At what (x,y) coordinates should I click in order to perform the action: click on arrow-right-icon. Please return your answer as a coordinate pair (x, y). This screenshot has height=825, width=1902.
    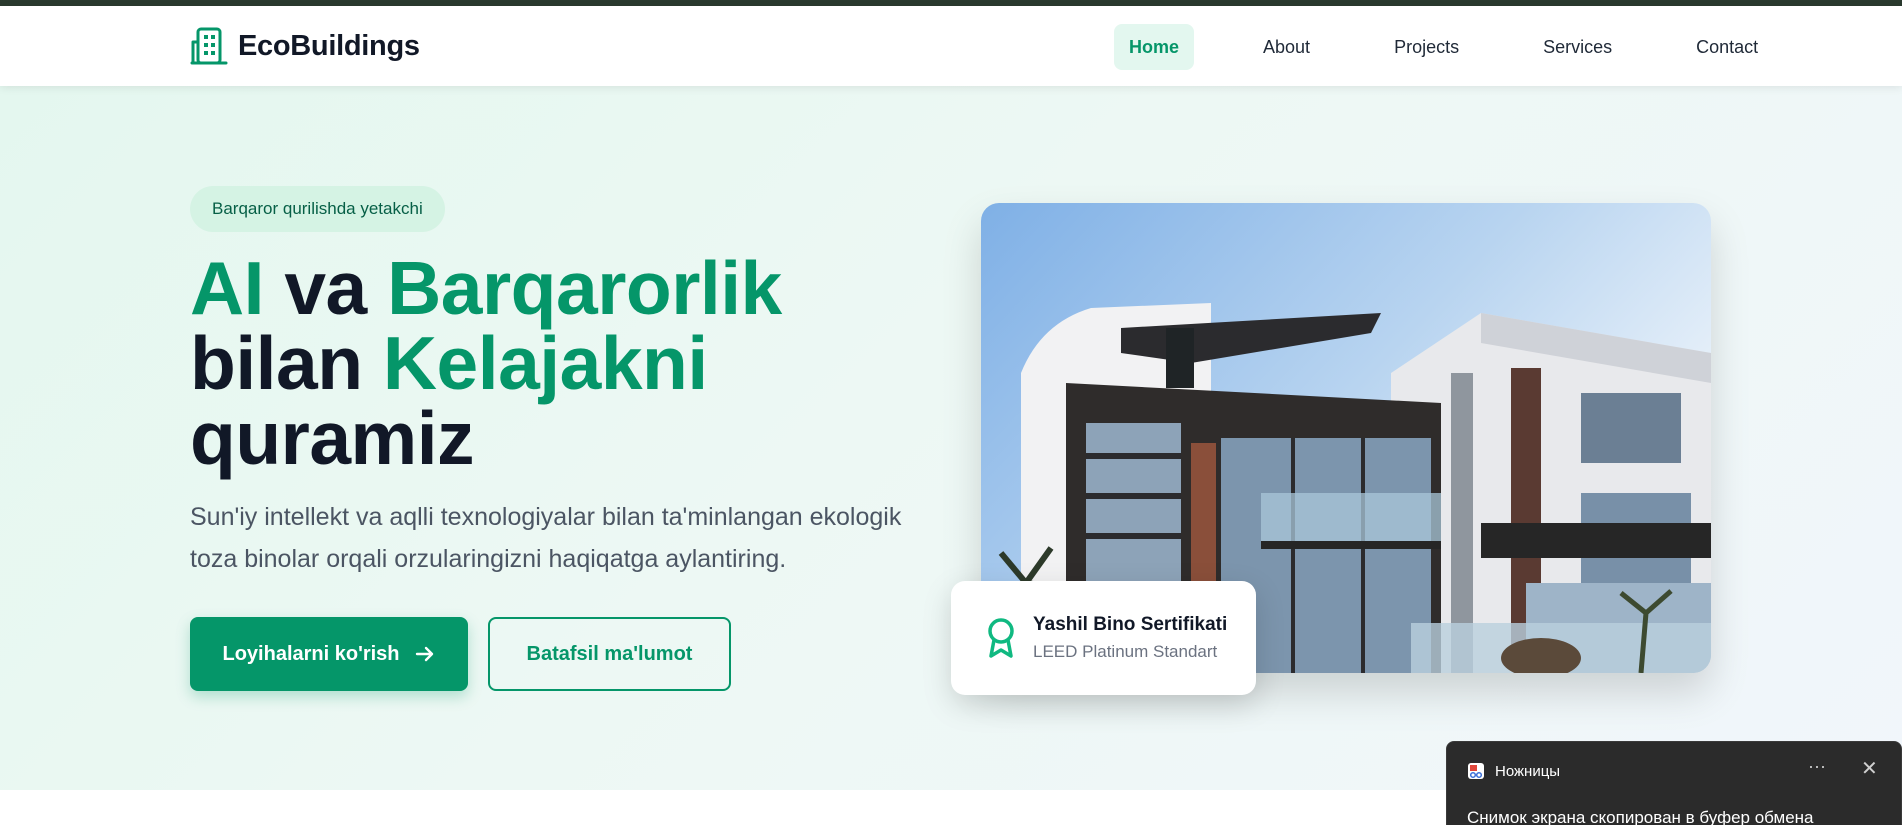
    Looking at the image, I should click on (424, 654).